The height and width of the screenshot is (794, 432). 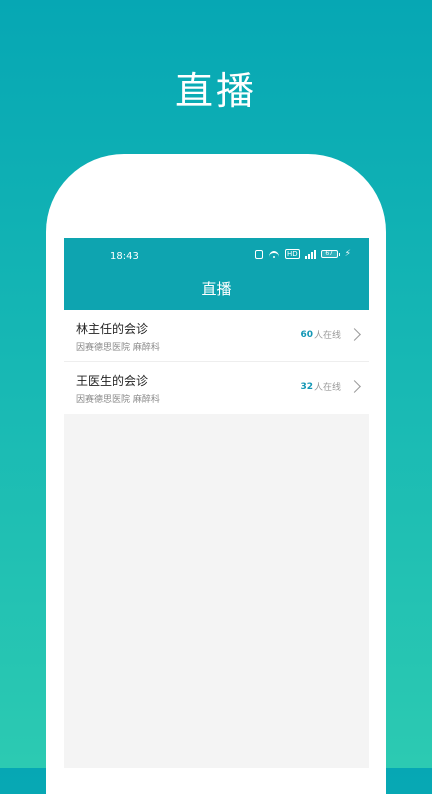 I want to click on battery-icon: 67, so click(x=330, y=254).